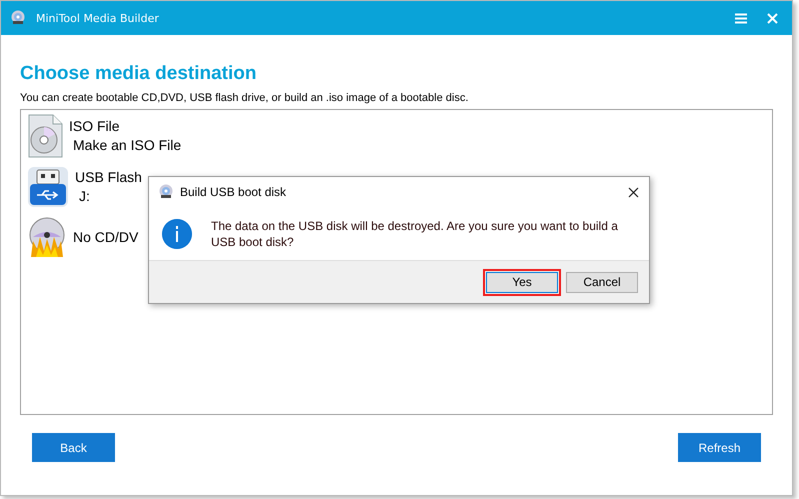 The image size is (799, 499). I want to click on burning-disc-icon, so click(47, 237).